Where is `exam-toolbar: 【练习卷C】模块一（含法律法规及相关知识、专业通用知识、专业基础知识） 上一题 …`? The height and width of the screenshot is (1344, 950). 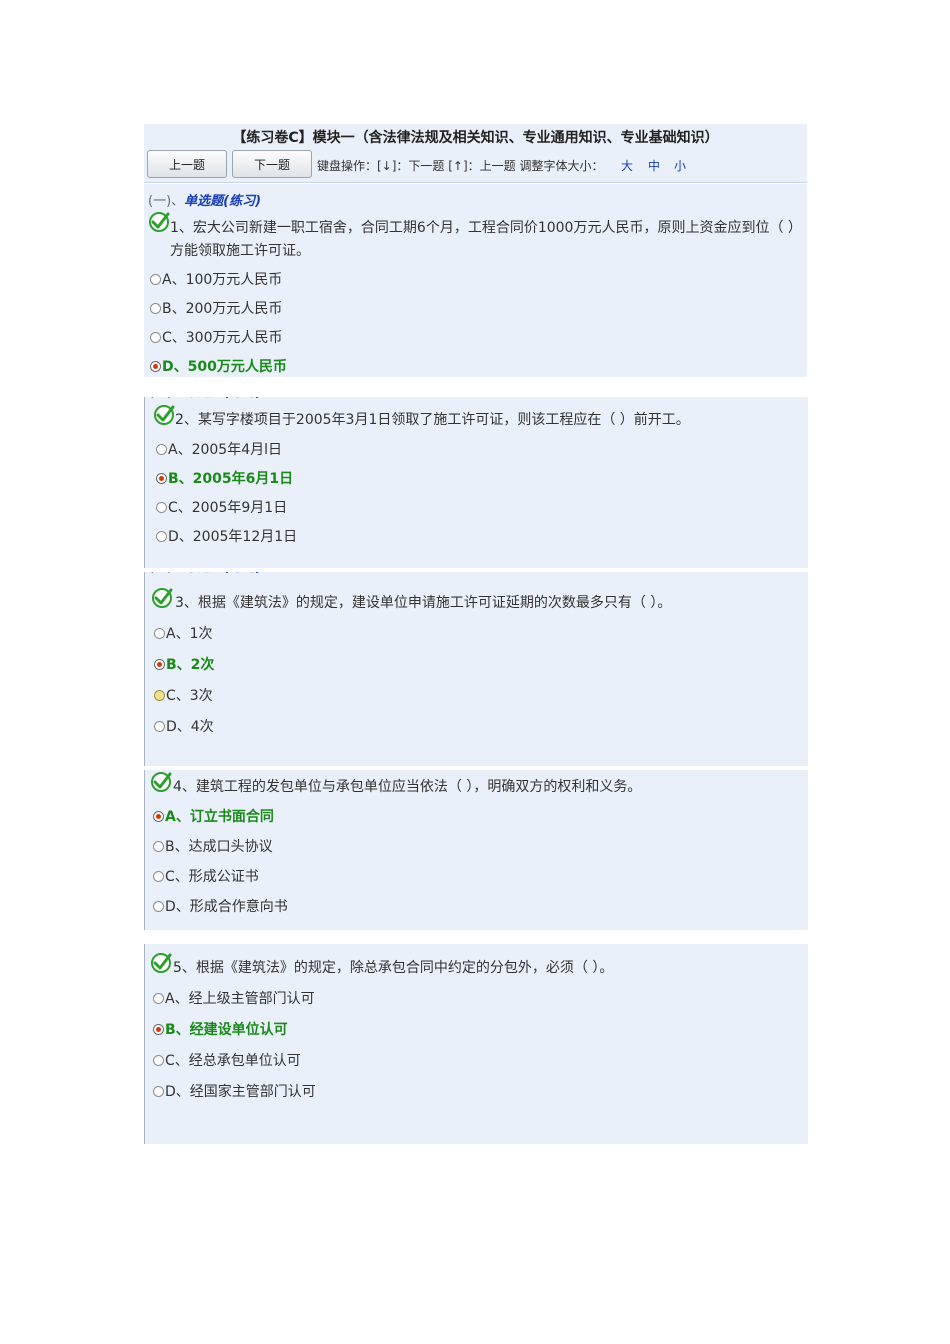 exam-toolbar: 【练习卷C】模块一（含法律法规及相关知识、专业通用知识、专业基础知识） 上一题 … is located at coordinates (475, 153).